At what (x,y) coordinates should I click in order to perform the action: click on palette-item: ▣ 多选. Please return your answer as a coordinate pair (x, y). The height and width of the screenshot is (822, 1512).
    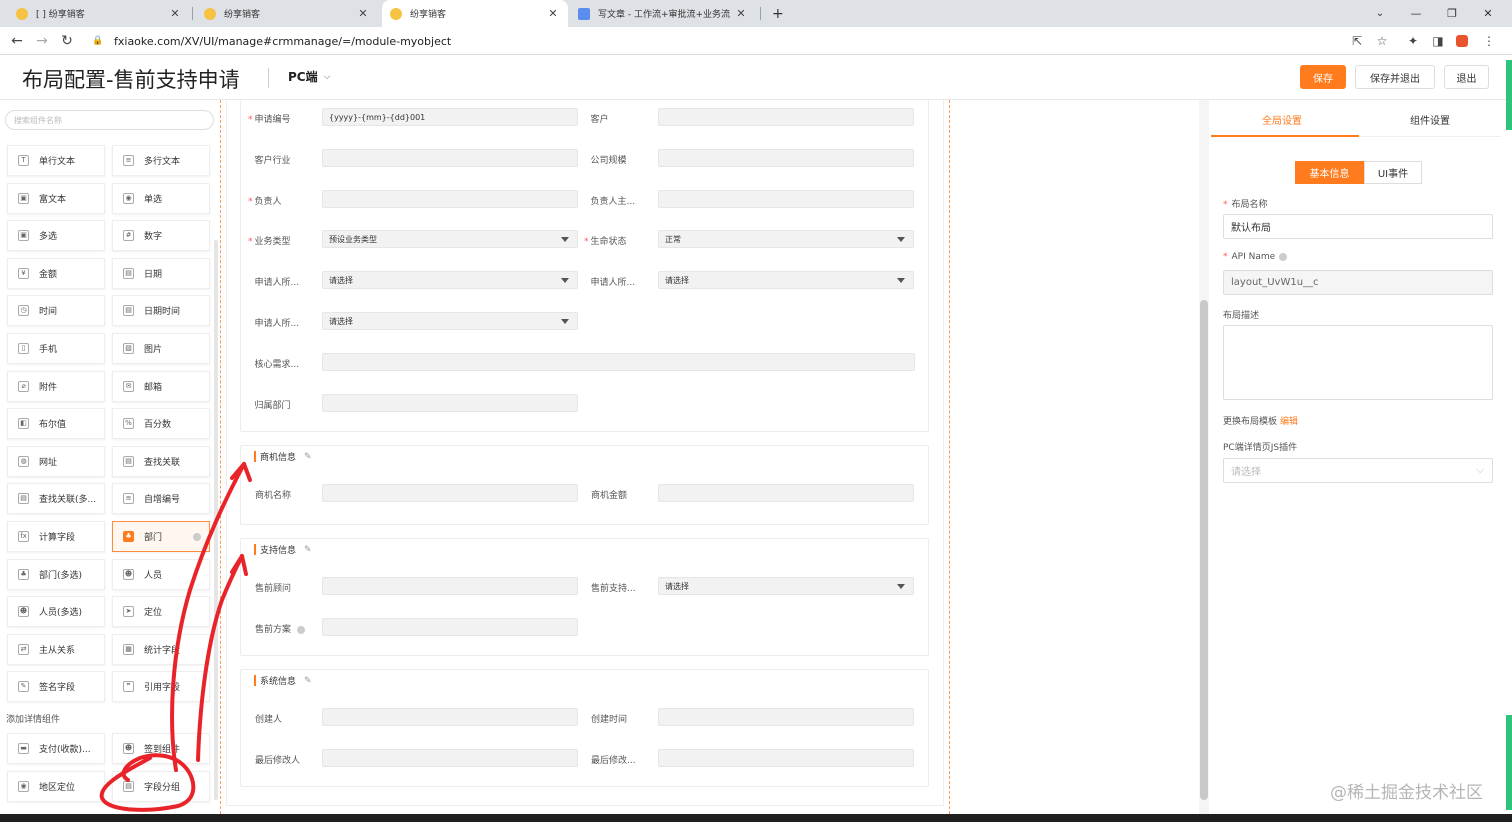
    Looking at the image, I should click on (56, 236).